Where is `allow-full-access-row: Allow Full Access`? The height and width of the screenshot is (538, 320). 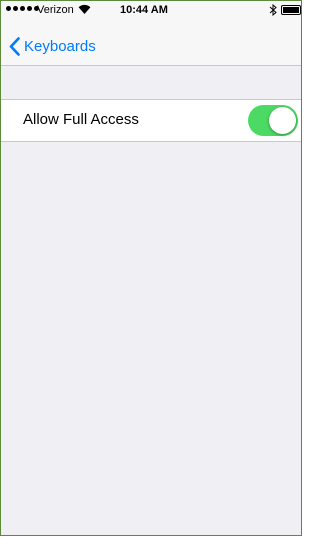 allow-full-access-row: Allow Full Access is located at coordinates (151, 120).